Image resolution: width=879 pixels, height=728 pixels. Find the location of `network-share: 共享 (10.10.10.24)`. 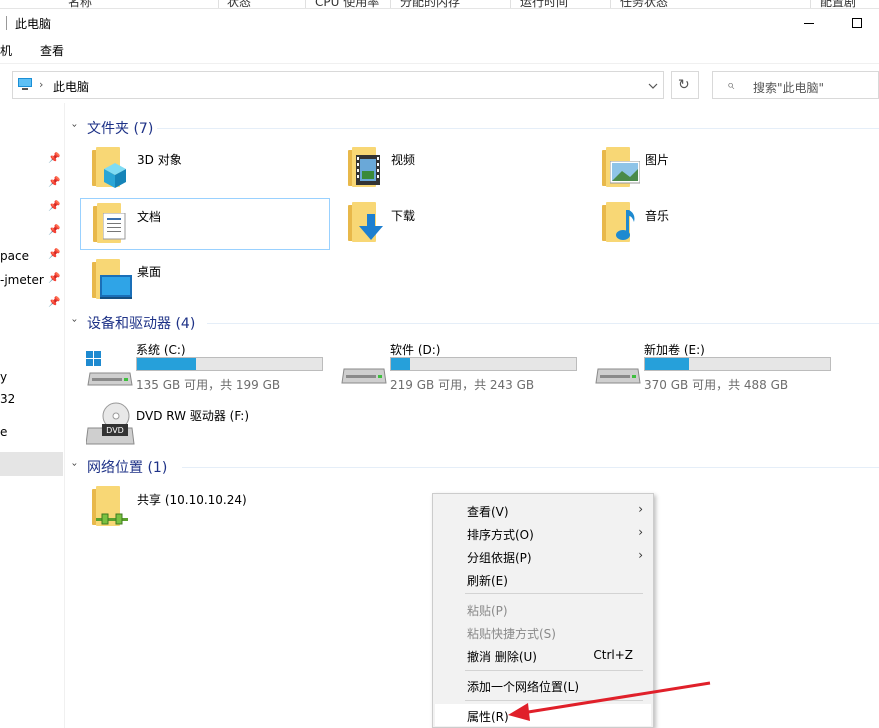

network-share: 共享 (10.10.10.24) is located at coordinates (205, 508).